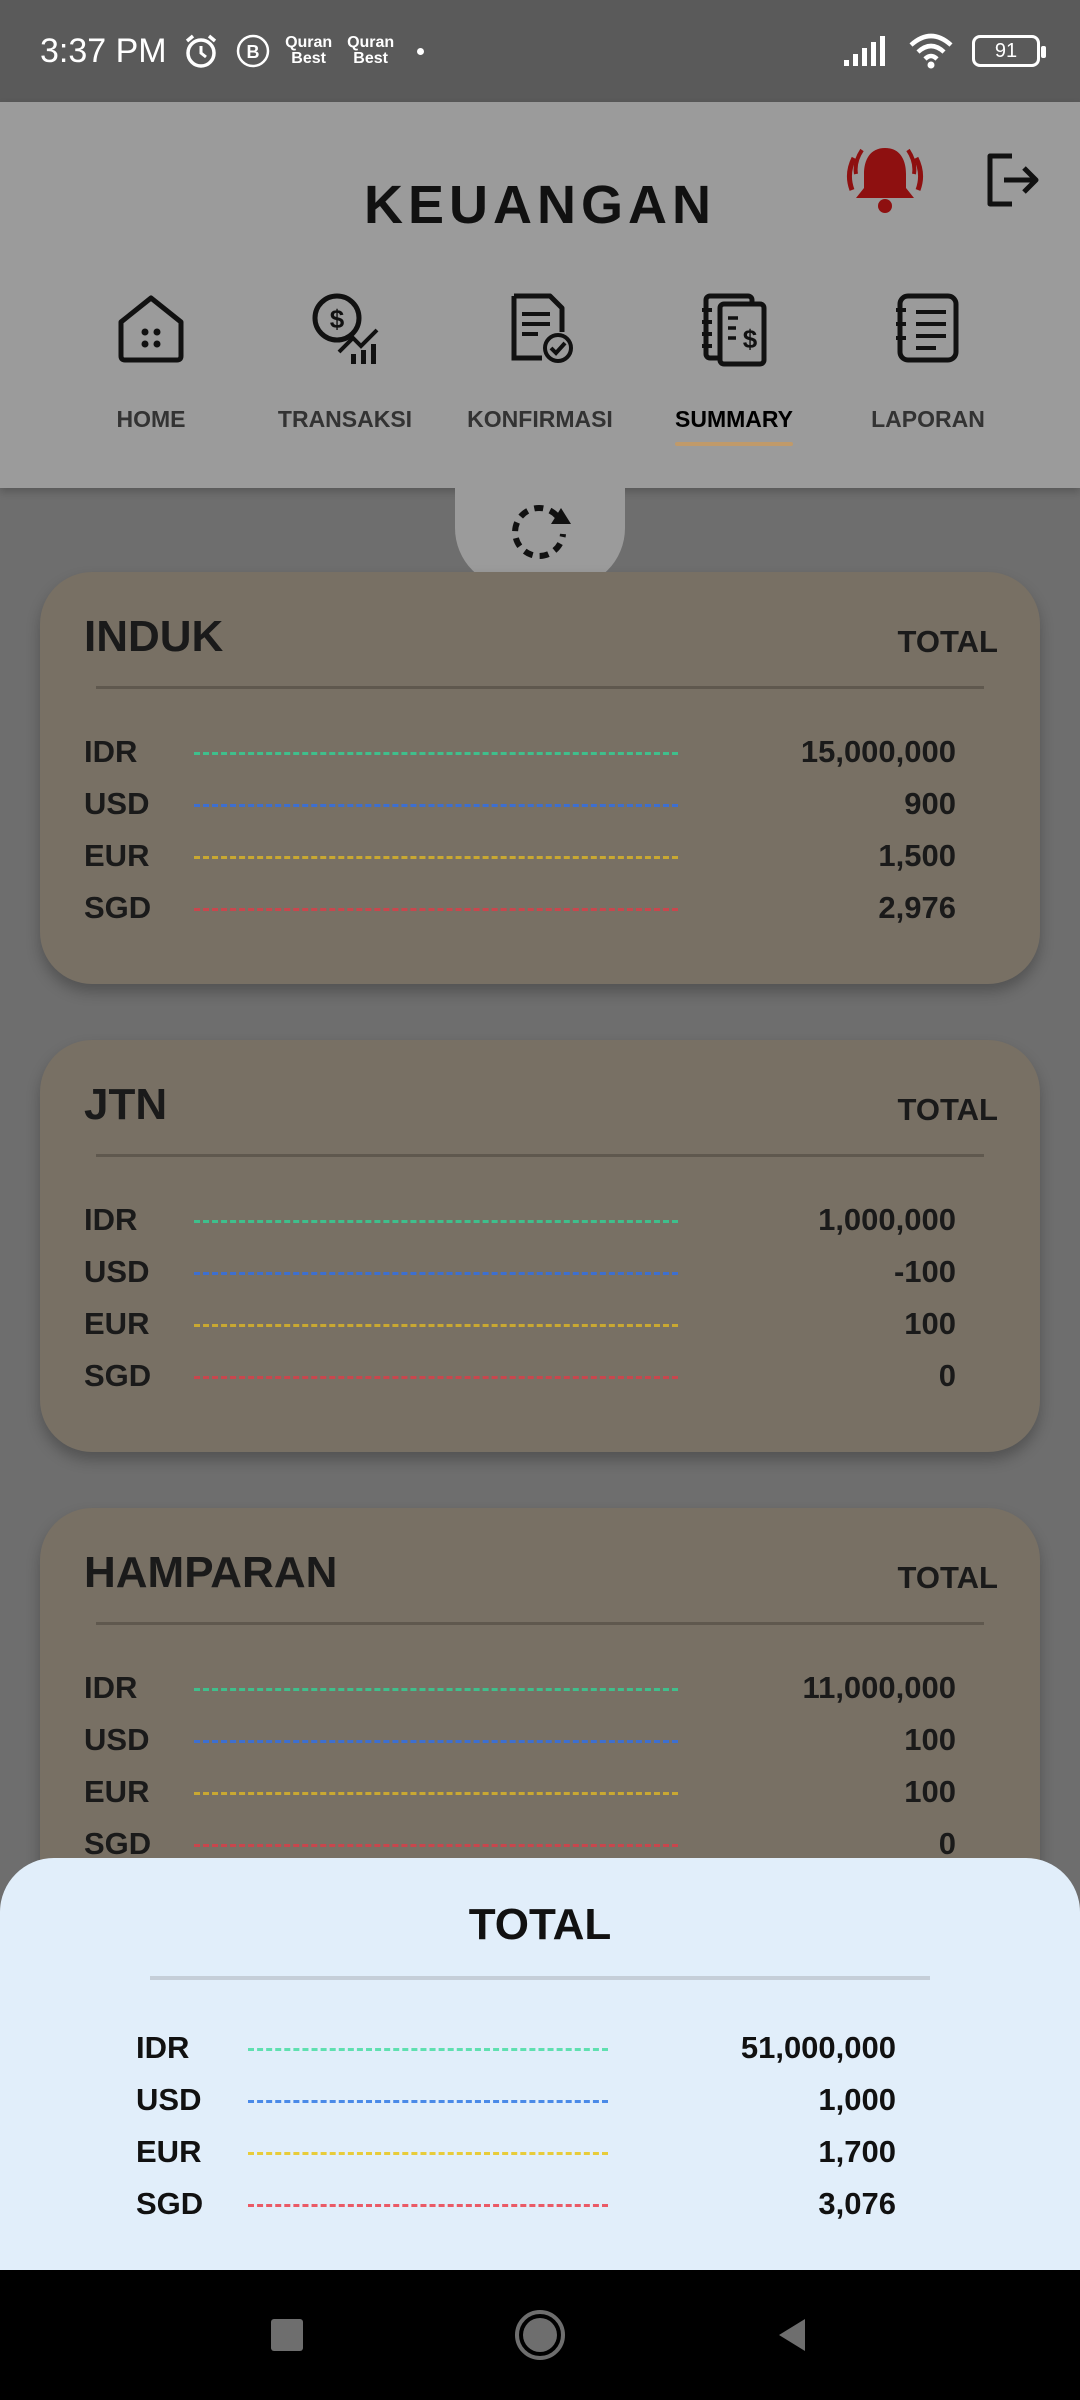 The height and width of the screenshot is (2400, 1080). I want to click on more-notifications-dot, so click(420, 51).